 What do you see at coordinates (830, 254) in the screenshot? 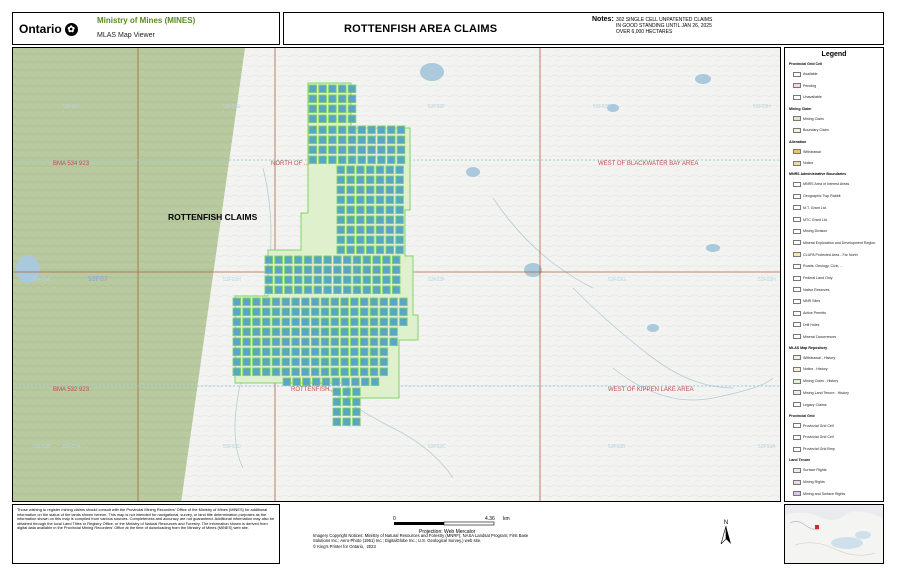
I see `legend-label: CLUPA Protected Area - Far North` at bounding box center [830, 254].